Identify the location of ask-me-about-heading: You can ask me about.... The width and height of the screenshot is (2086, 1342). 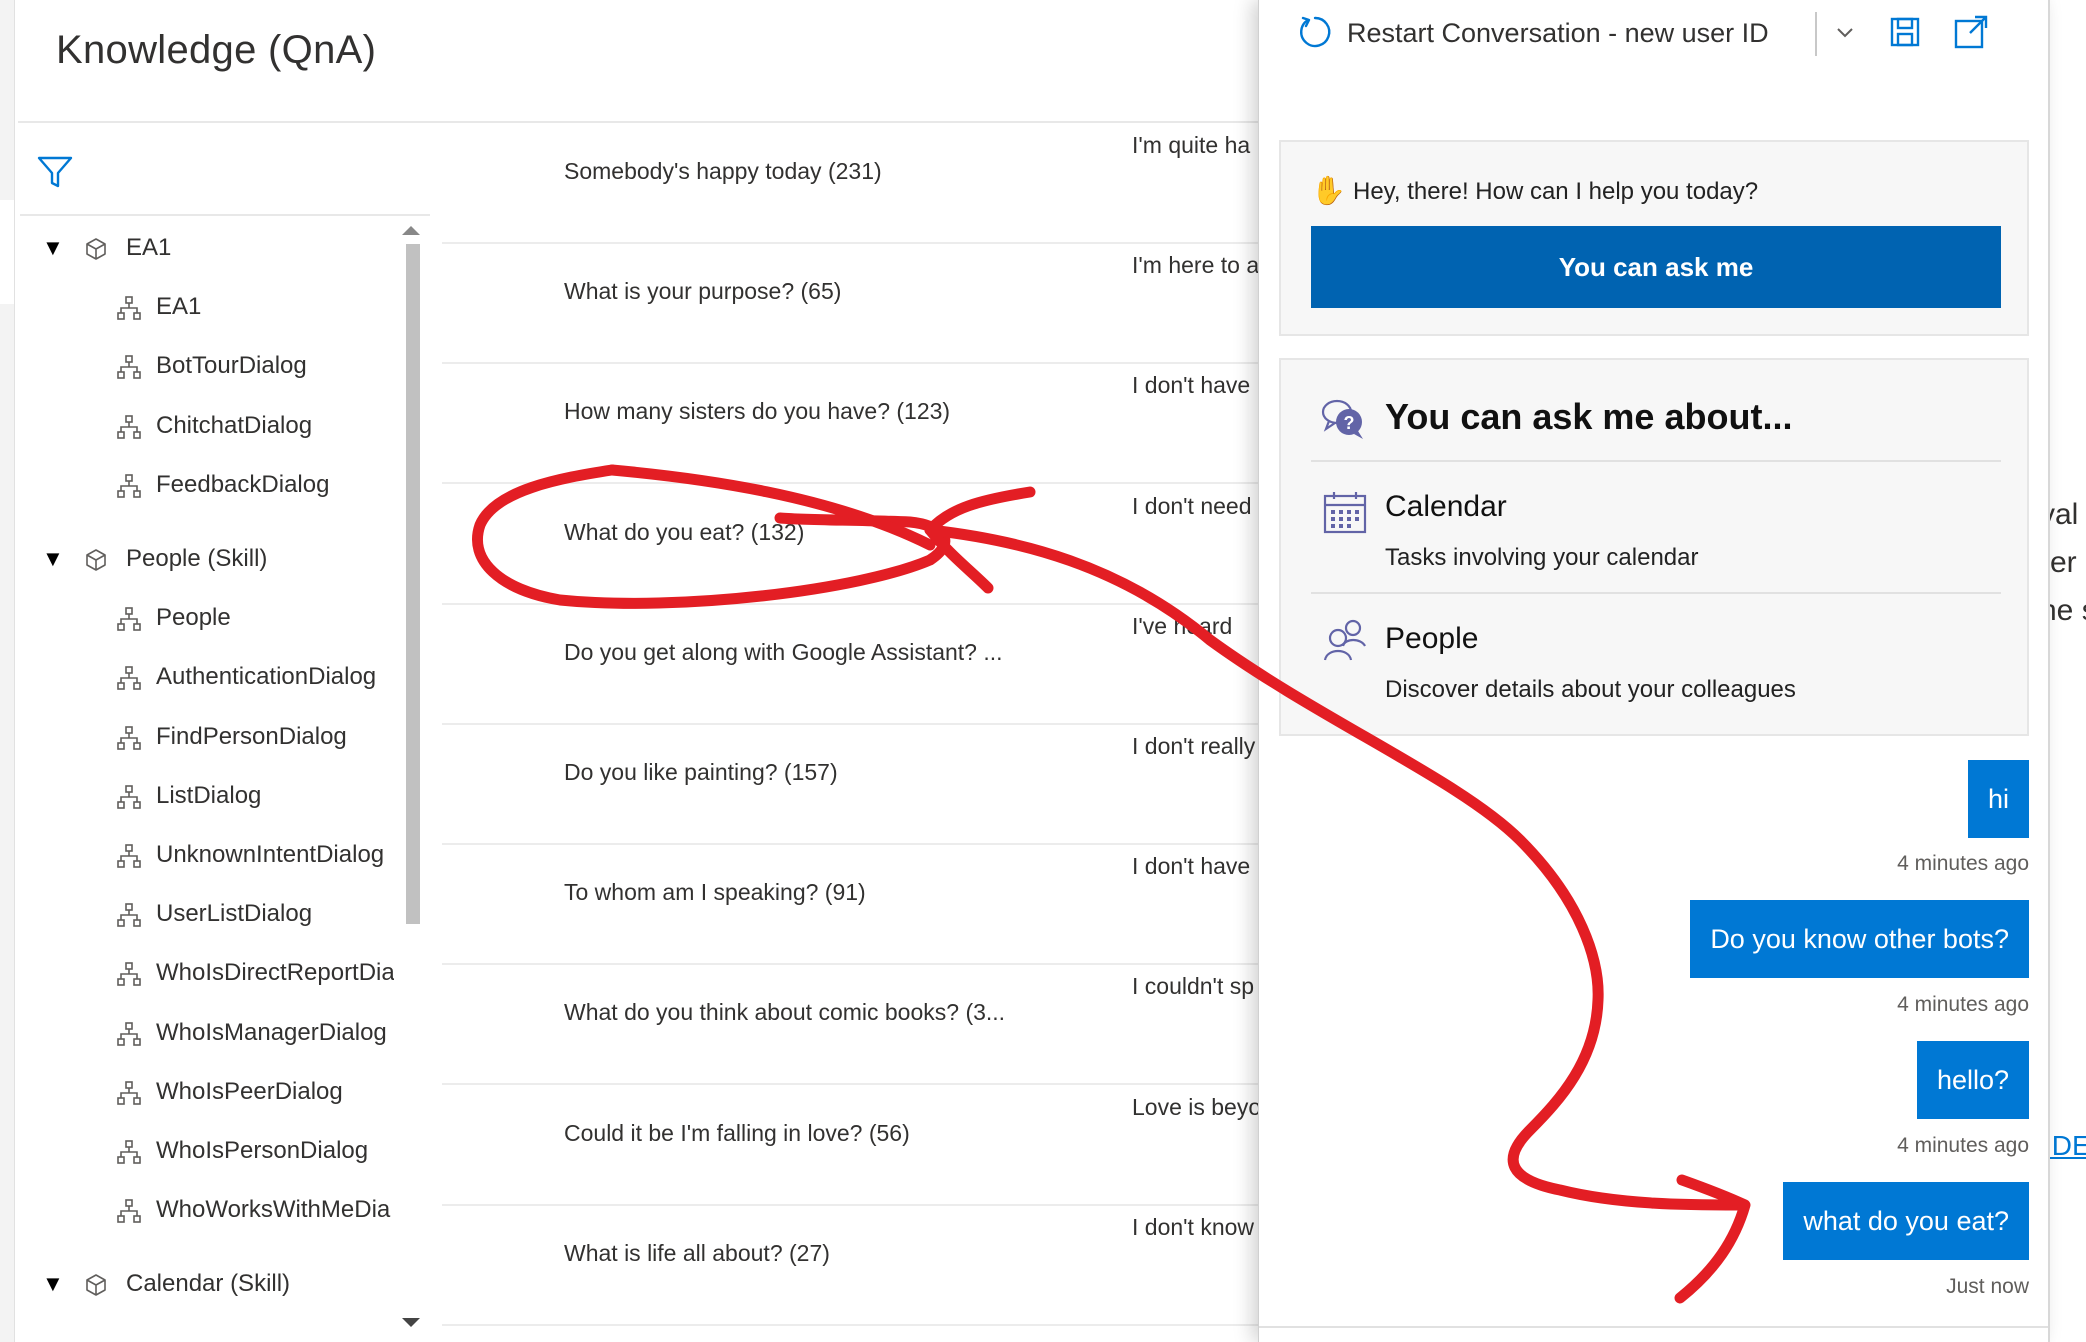
(1589, 416).